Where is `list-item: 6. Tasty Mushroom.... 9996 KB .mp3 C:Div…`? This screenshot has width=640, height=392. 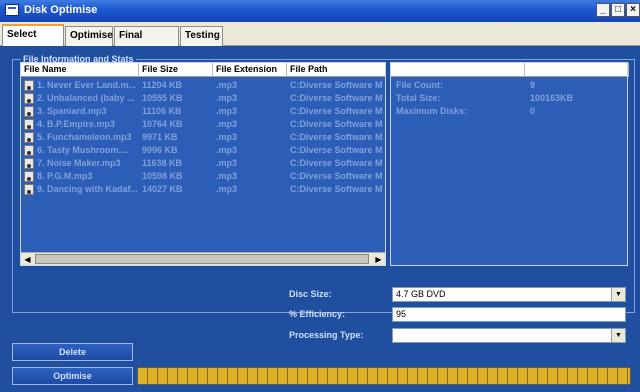
list-item: 6. Tasty Mushroom.... 9996 KB .mp3 C:Div… is located at coordinates (203, 150).